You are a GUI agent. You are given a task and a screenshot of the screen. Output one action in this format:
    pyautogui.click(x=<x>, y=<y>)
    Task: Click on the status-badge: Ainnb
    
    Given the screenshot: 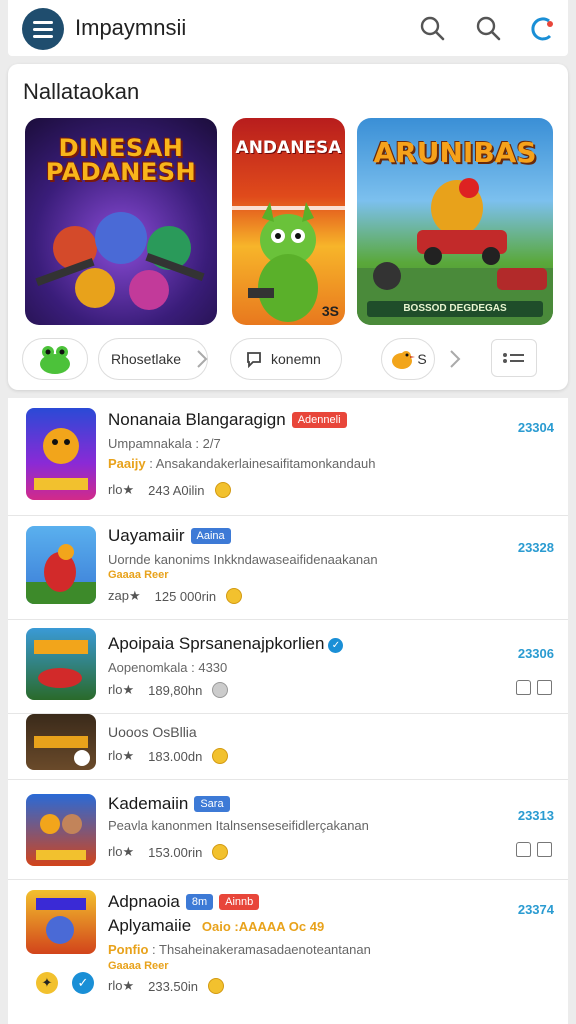 What is the action you would take?
    pyautogui.click(x=239, y=902)
    